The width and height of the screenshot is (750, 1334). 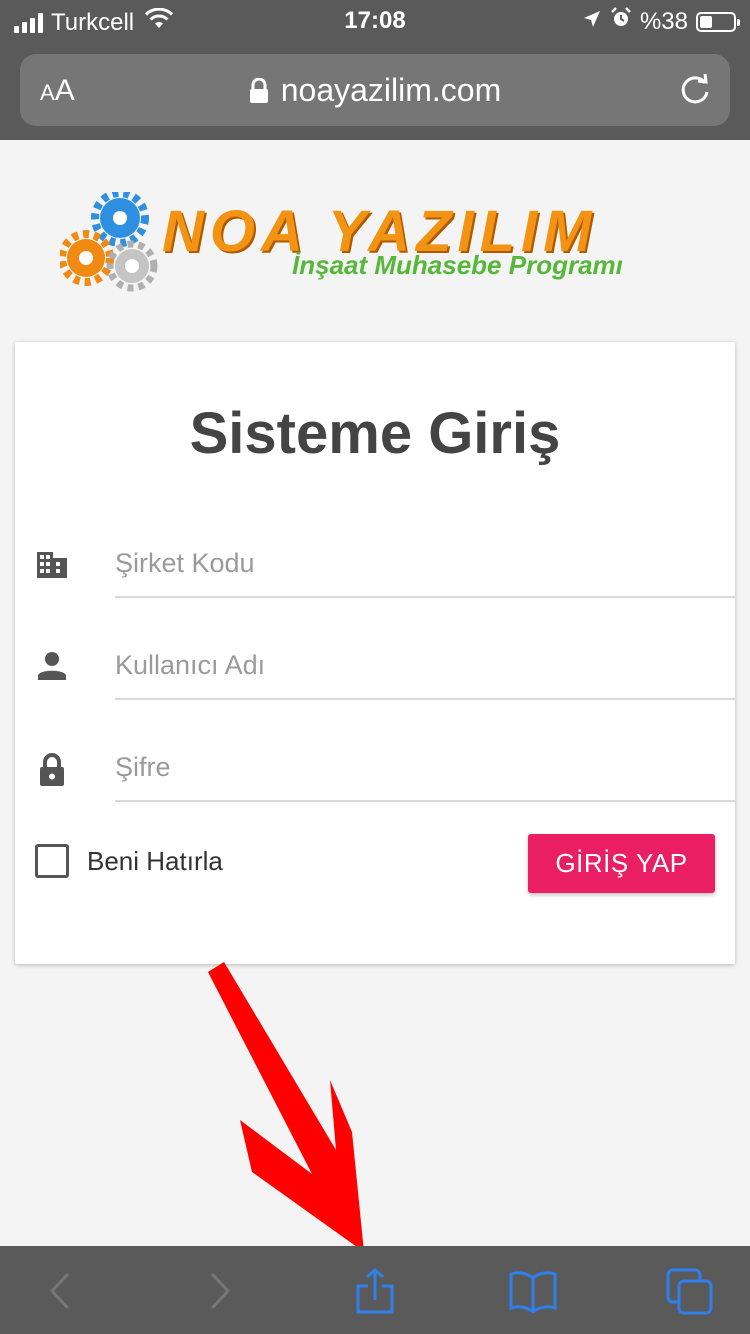 I want to click on back-icon, so click(x=61, y=1291).